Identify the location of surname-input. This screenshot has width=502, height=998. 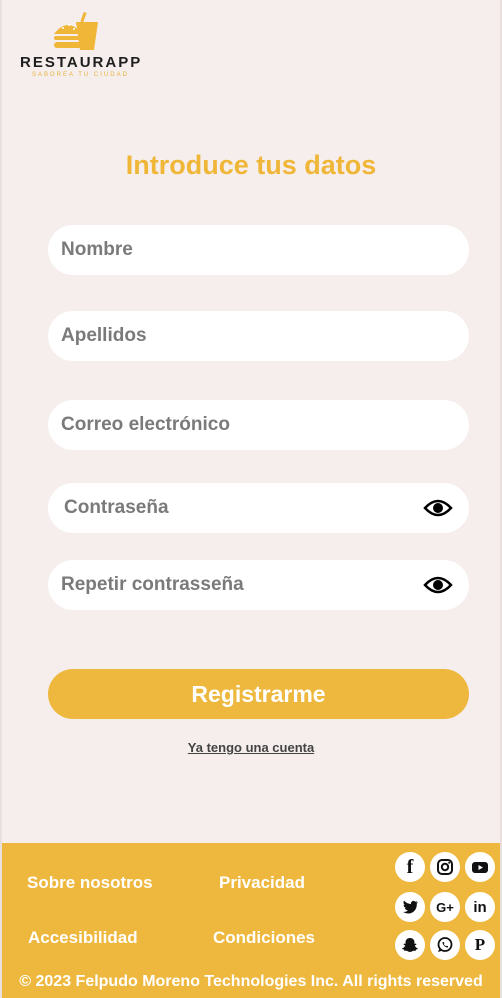
(258, 336).